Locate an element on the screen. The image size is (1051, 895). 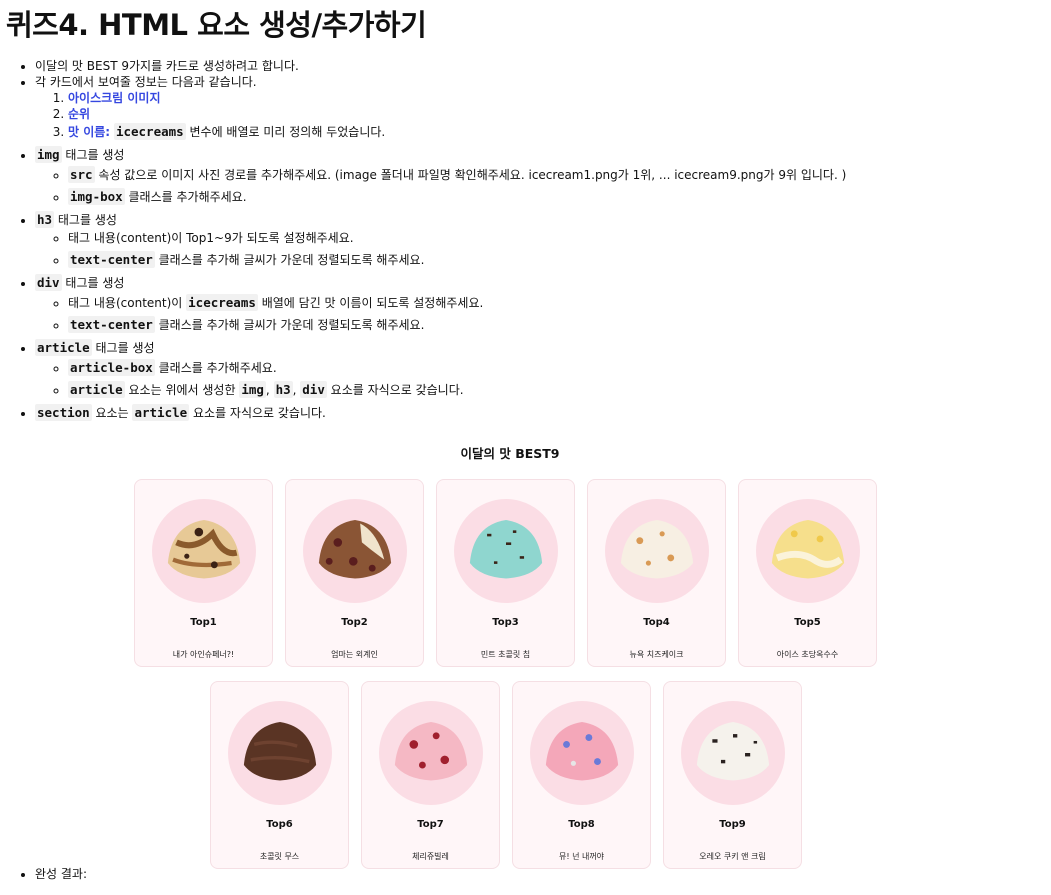
img-class-text: 클래스를 추가해주세요. is located at coordinates (187, 197).